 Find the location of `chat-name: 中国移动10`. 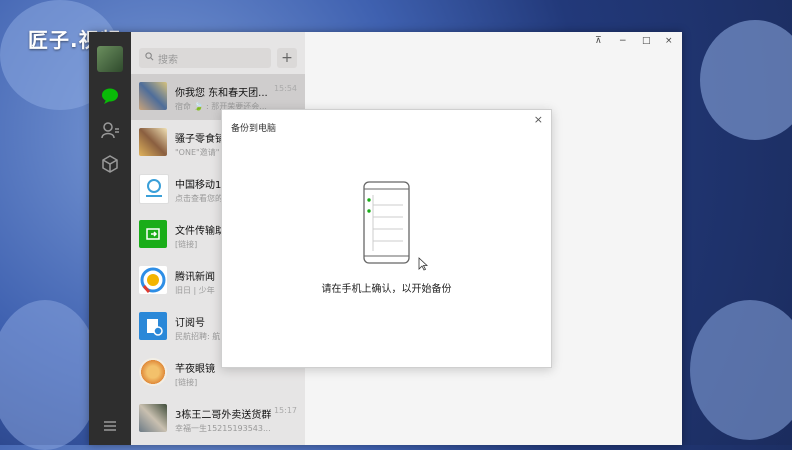

chat-name: 中国移动10 is located at coordinates (201, 185).